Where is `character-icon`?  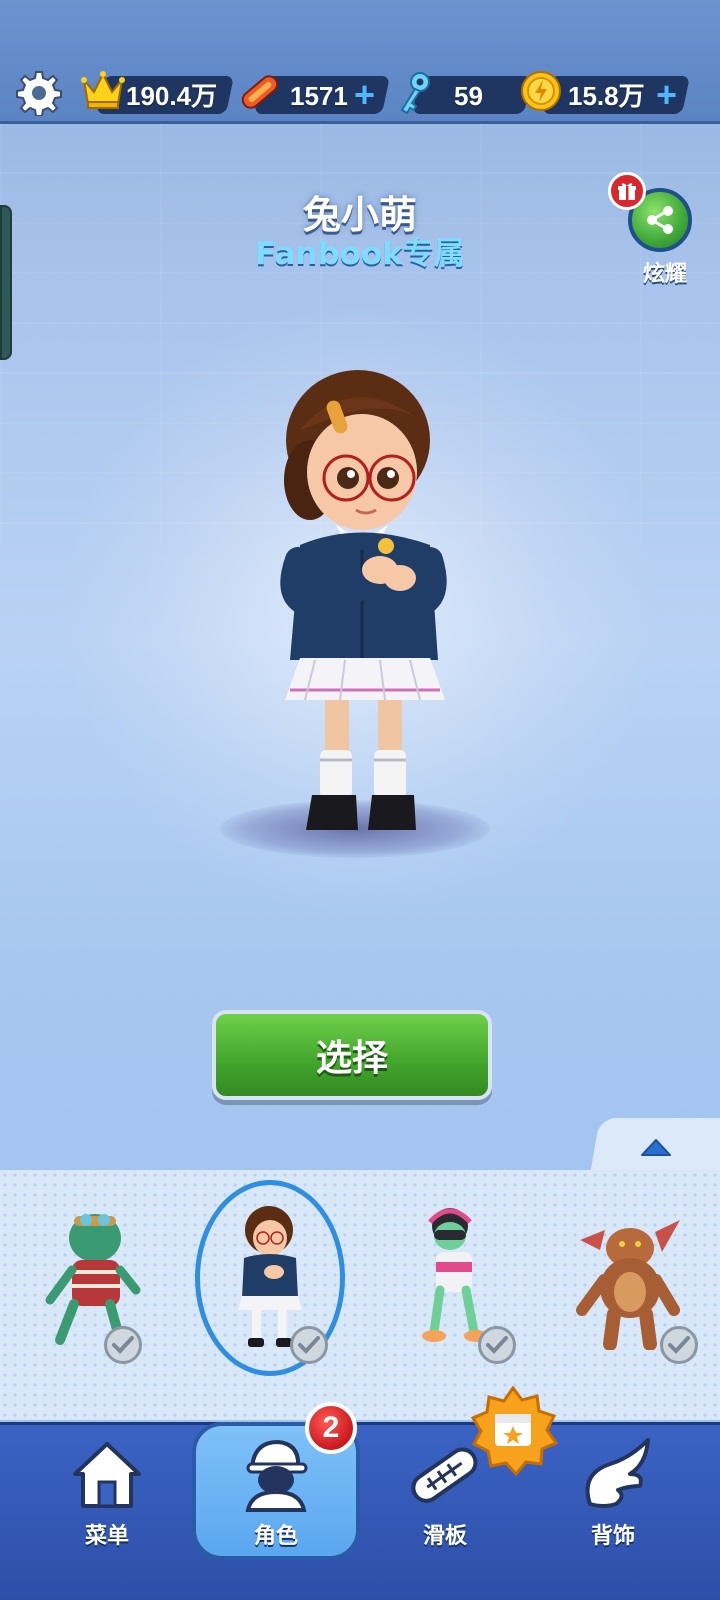
character-icon is located at coordinates (276, 1475).